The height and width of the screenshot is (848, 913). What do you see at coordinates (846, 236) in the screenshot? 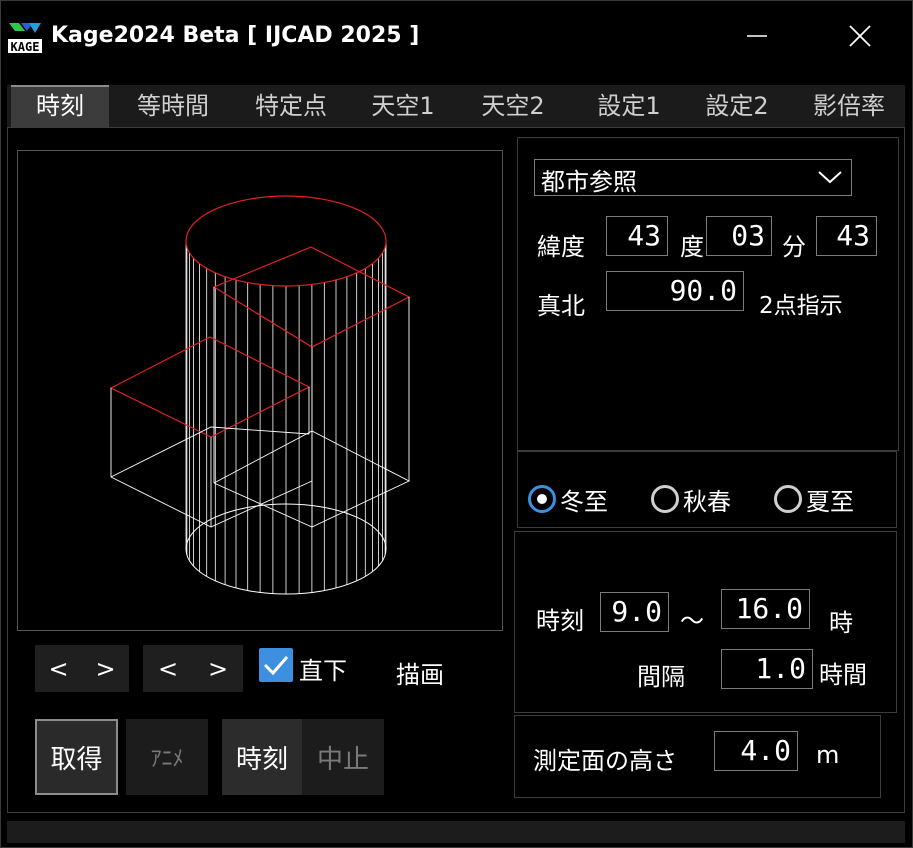
I see `latitude-second-input: 43` at bounding box center [846, 236].